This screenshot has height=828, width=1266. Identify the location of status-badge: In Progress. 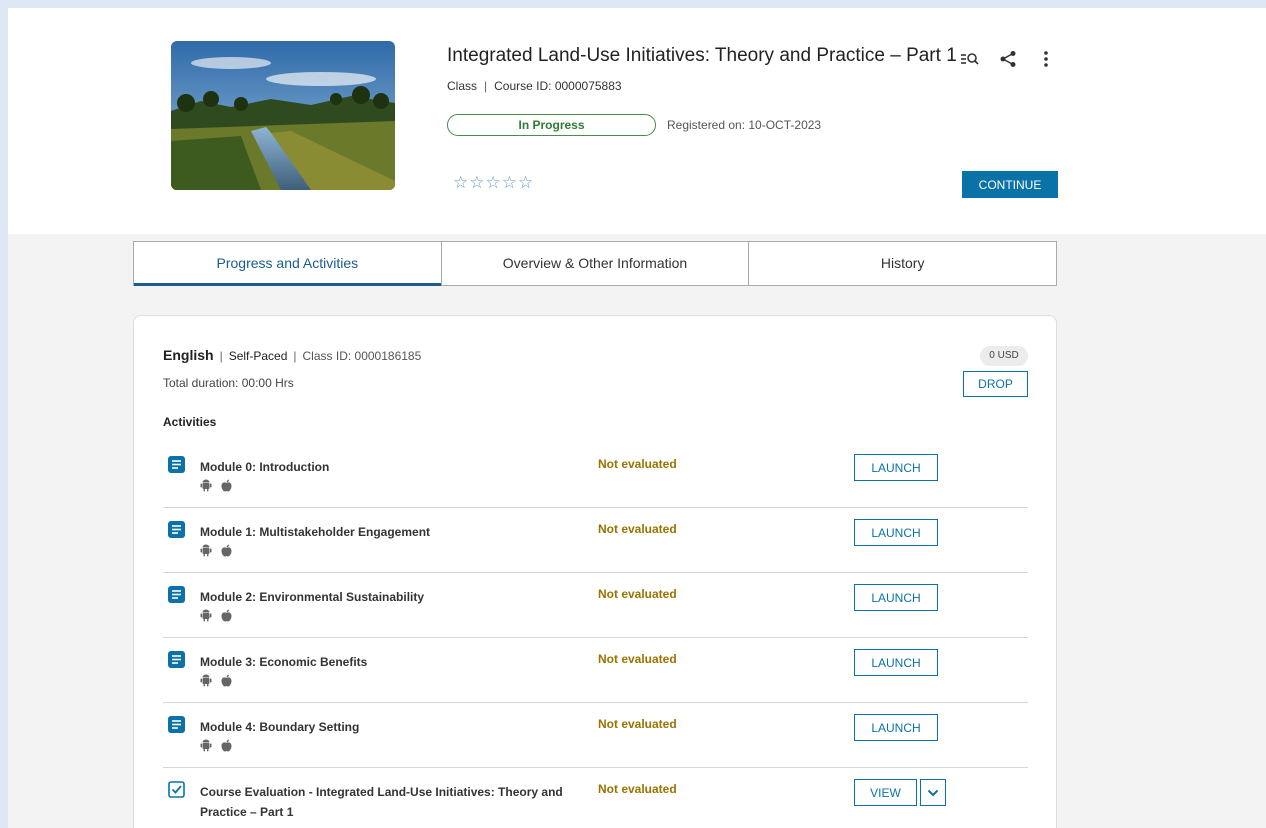
(551, 125).